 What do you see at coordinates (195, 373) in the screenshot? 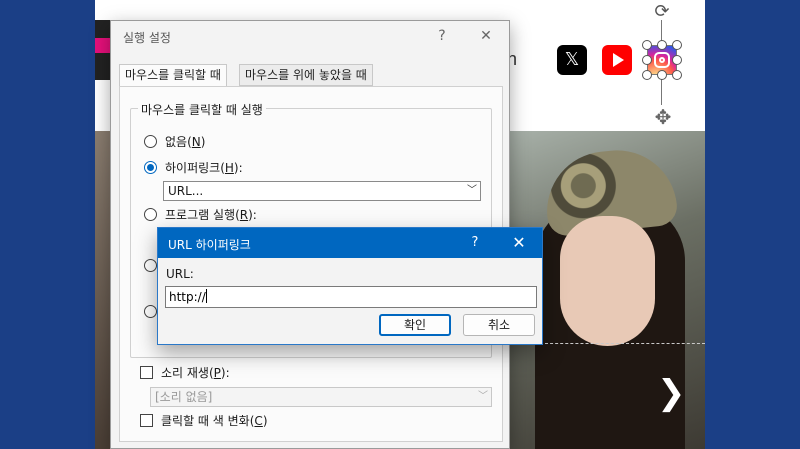
I see `sound-checkbox-label: 소리 재생(P):` at bounding box center [195, 373].